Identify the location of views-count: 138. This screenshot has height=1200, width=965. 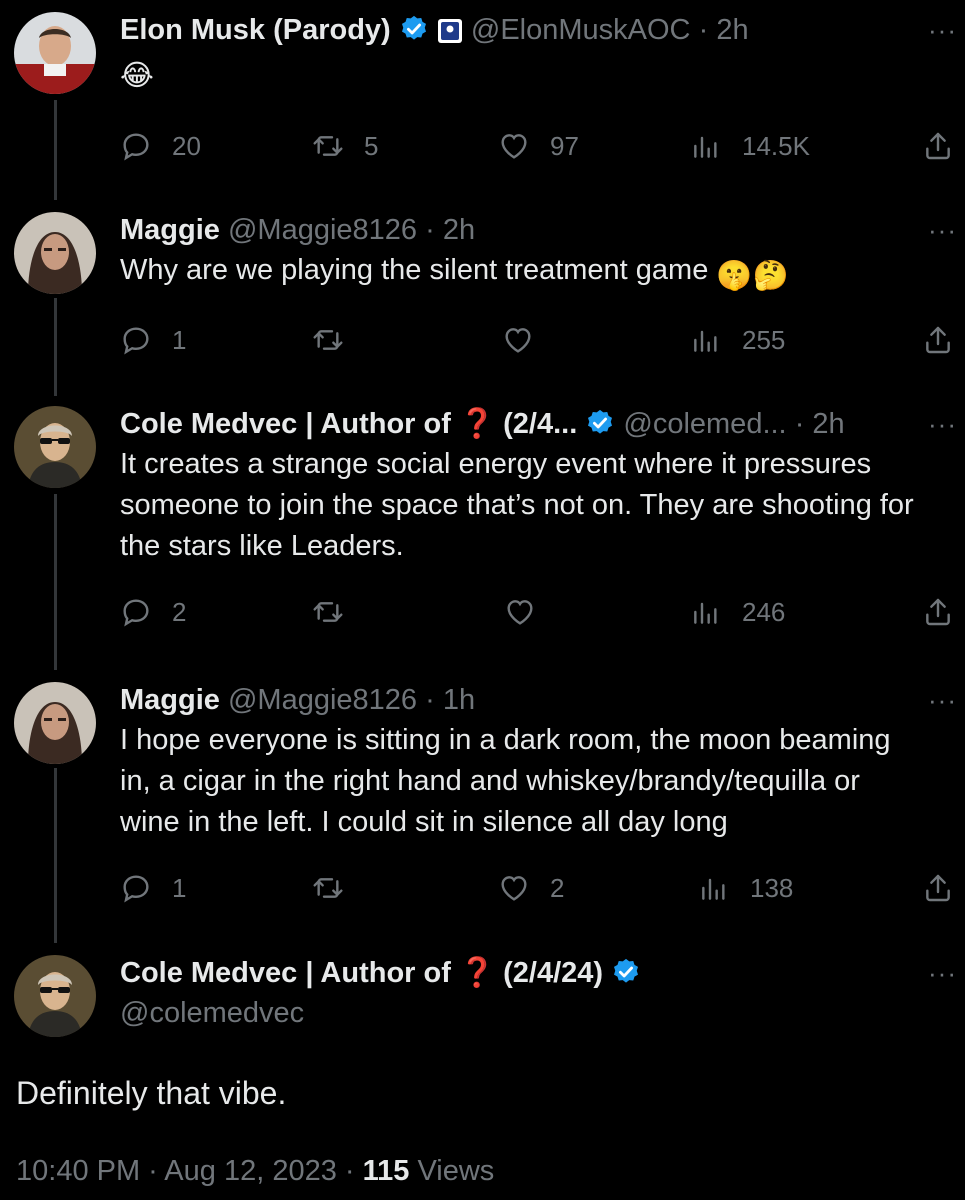
(772, 887).